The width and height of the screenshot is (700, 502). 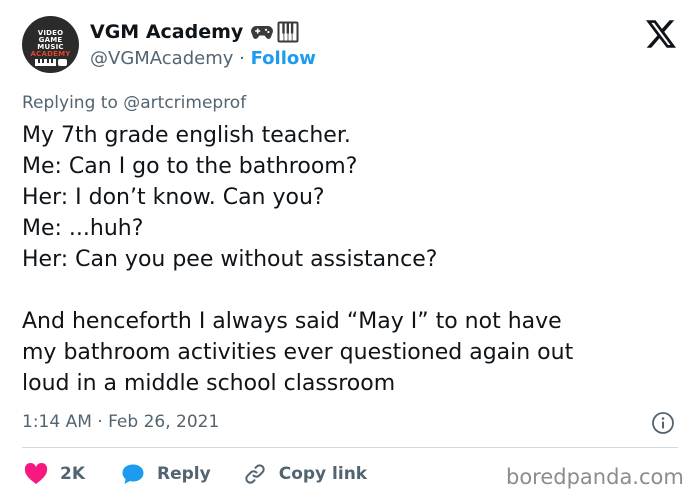 What do you see at coordinates (288, 32) in the screenshot?
I see `piano-icon` at bounding box center [288, 32].